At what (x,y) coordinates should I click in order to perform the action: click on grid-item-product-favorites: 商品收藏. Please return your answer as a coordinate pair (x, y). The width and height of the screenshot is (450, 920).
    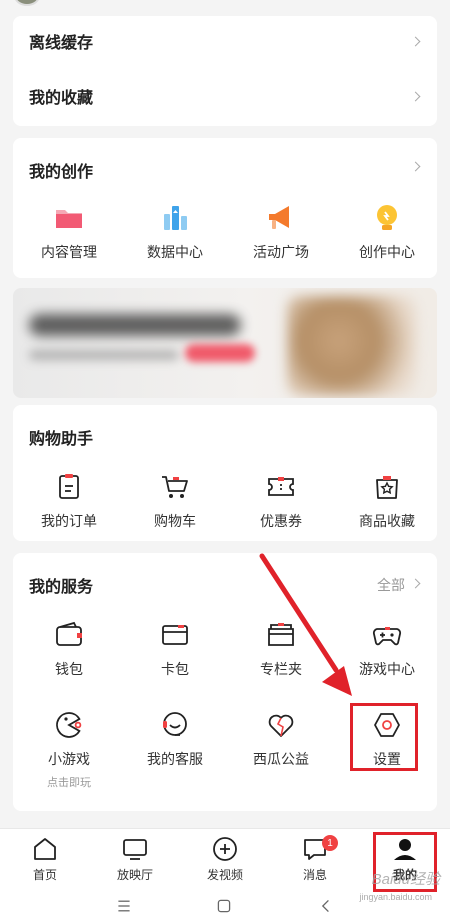
    Looking at the image, I should click on (387, 501).